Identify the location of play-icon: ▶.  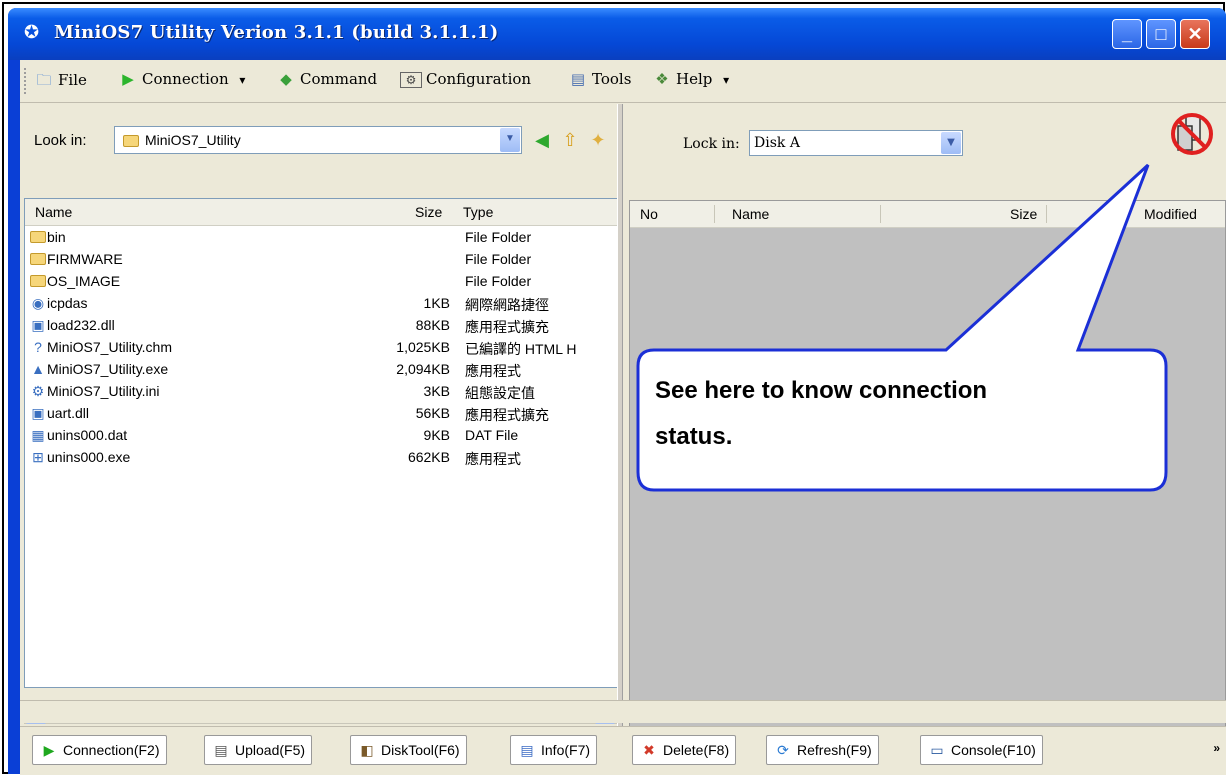
(128, 79).